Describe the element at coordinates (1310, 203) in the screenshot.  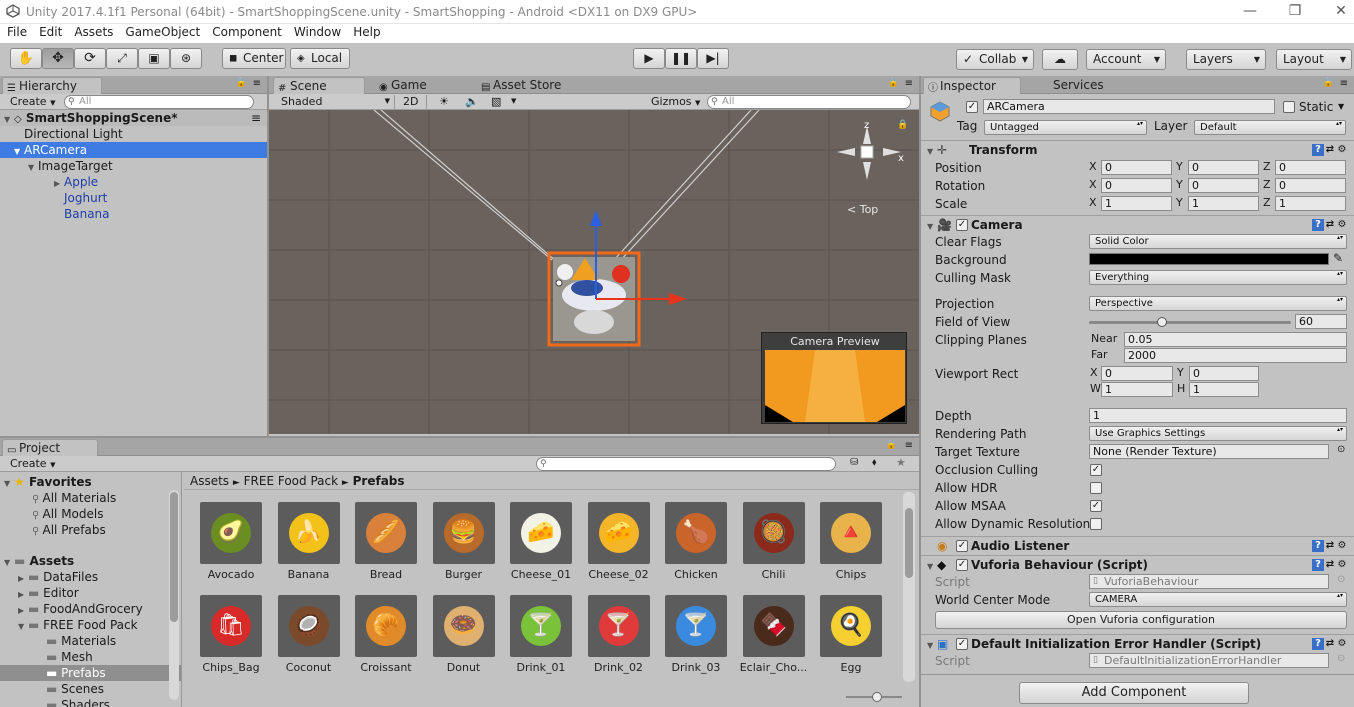
I see `scale-z-field: 1` at that location.